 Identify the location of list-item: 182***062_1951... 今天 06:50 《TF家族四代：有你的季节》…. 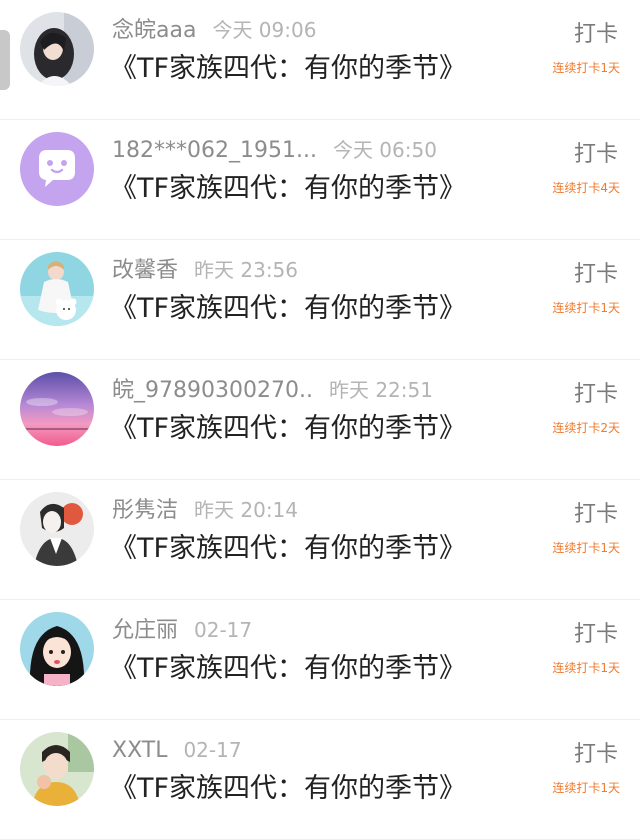
(320, 180).